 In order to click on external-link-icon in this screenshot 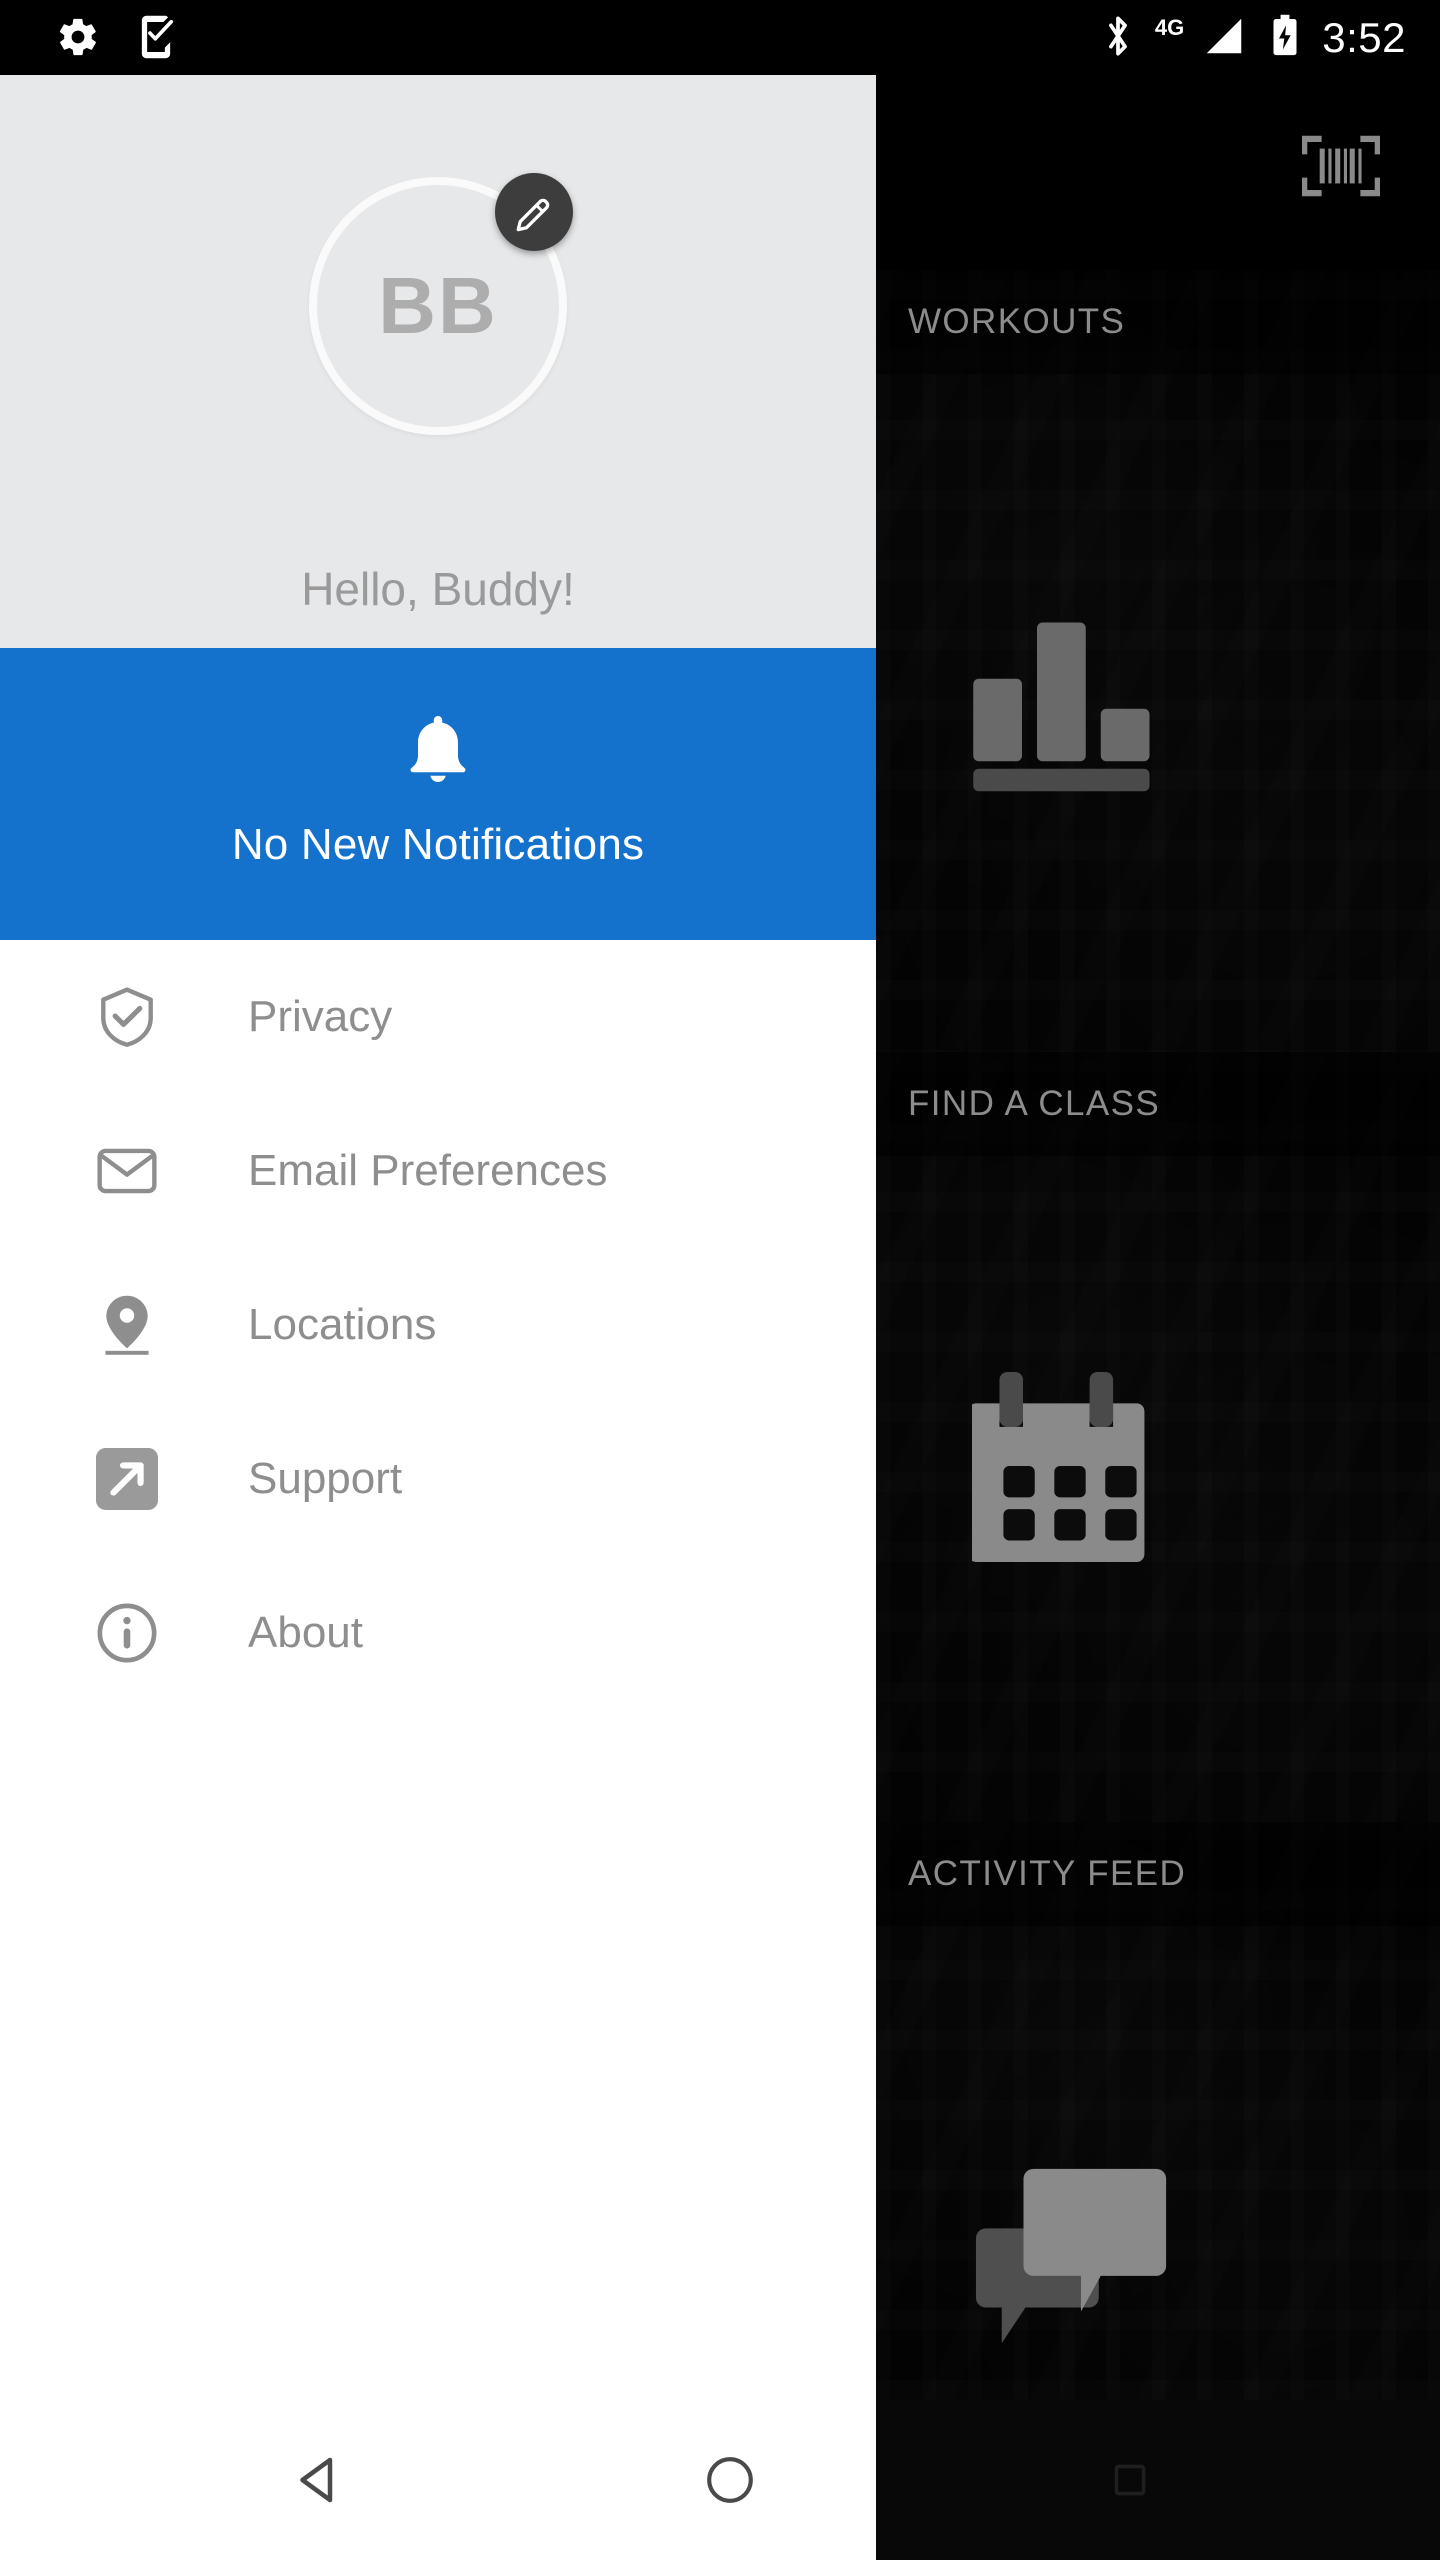, I will do `click(127, 1479)`.